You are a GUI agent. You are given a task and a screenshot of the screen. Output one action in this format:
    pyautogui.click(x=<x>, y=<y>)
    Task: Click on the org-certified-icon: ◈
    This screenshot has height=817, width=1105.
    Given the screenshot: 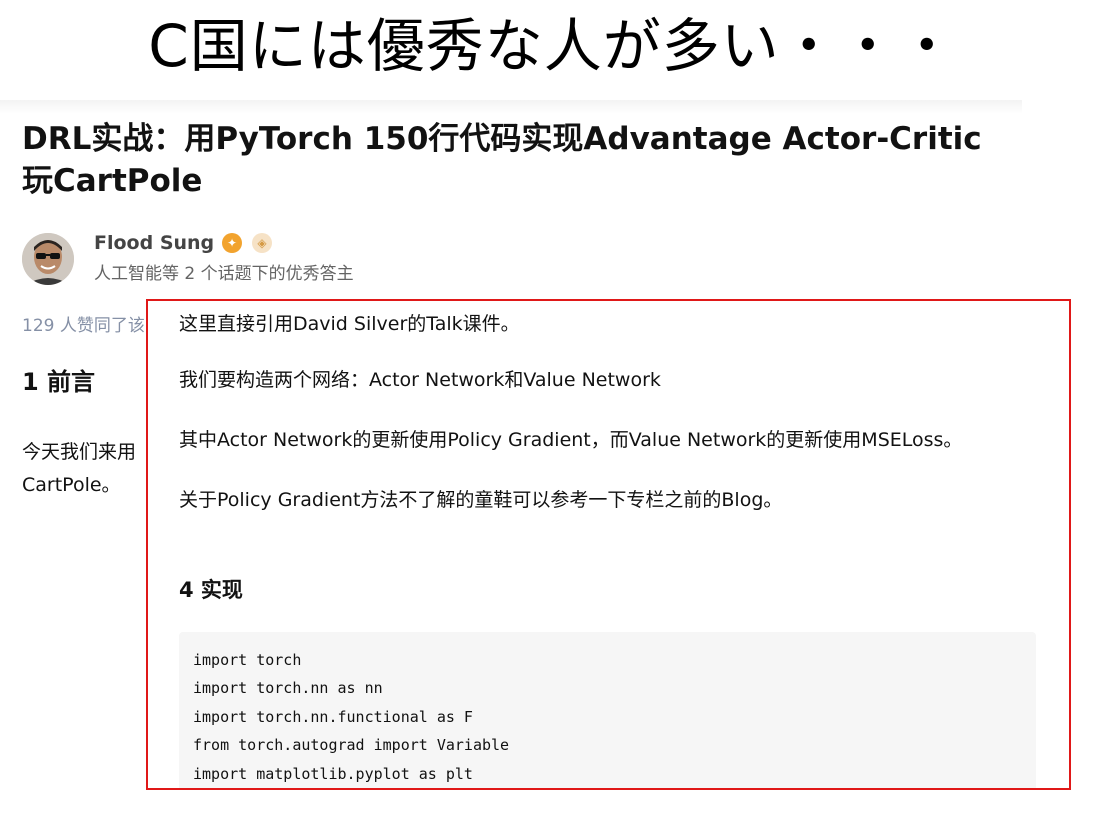 What is the action you would take?
    pyautogui.click(x=262, y=243)
    